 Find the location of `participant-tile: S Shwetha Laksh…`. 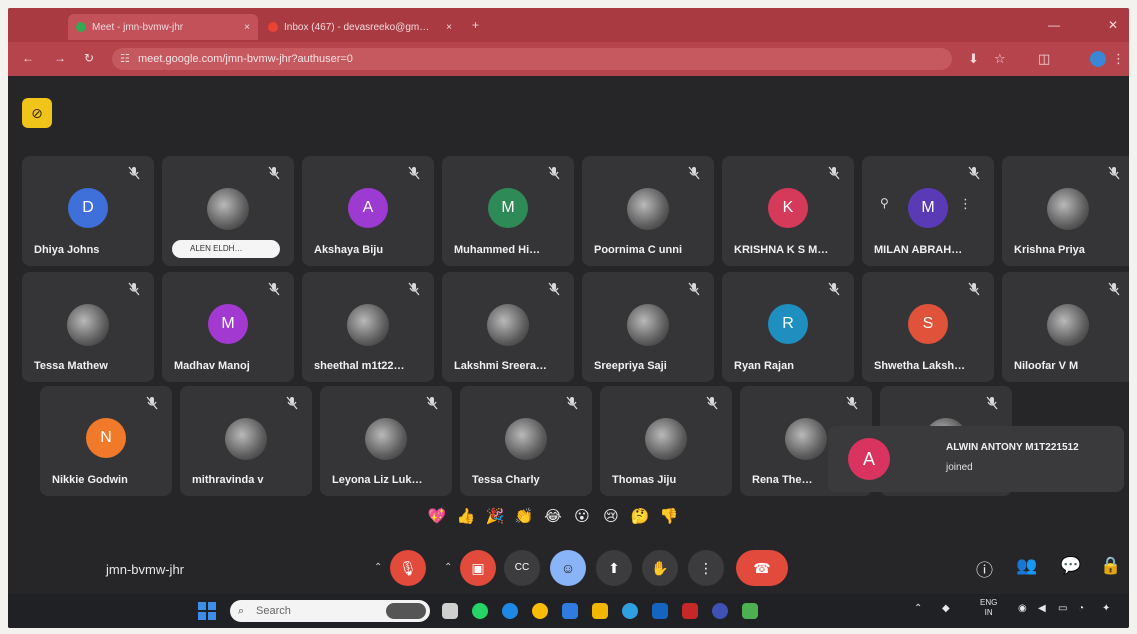

participant-tile: S Shwetha Laksh… is located at coordinates (928, 327).